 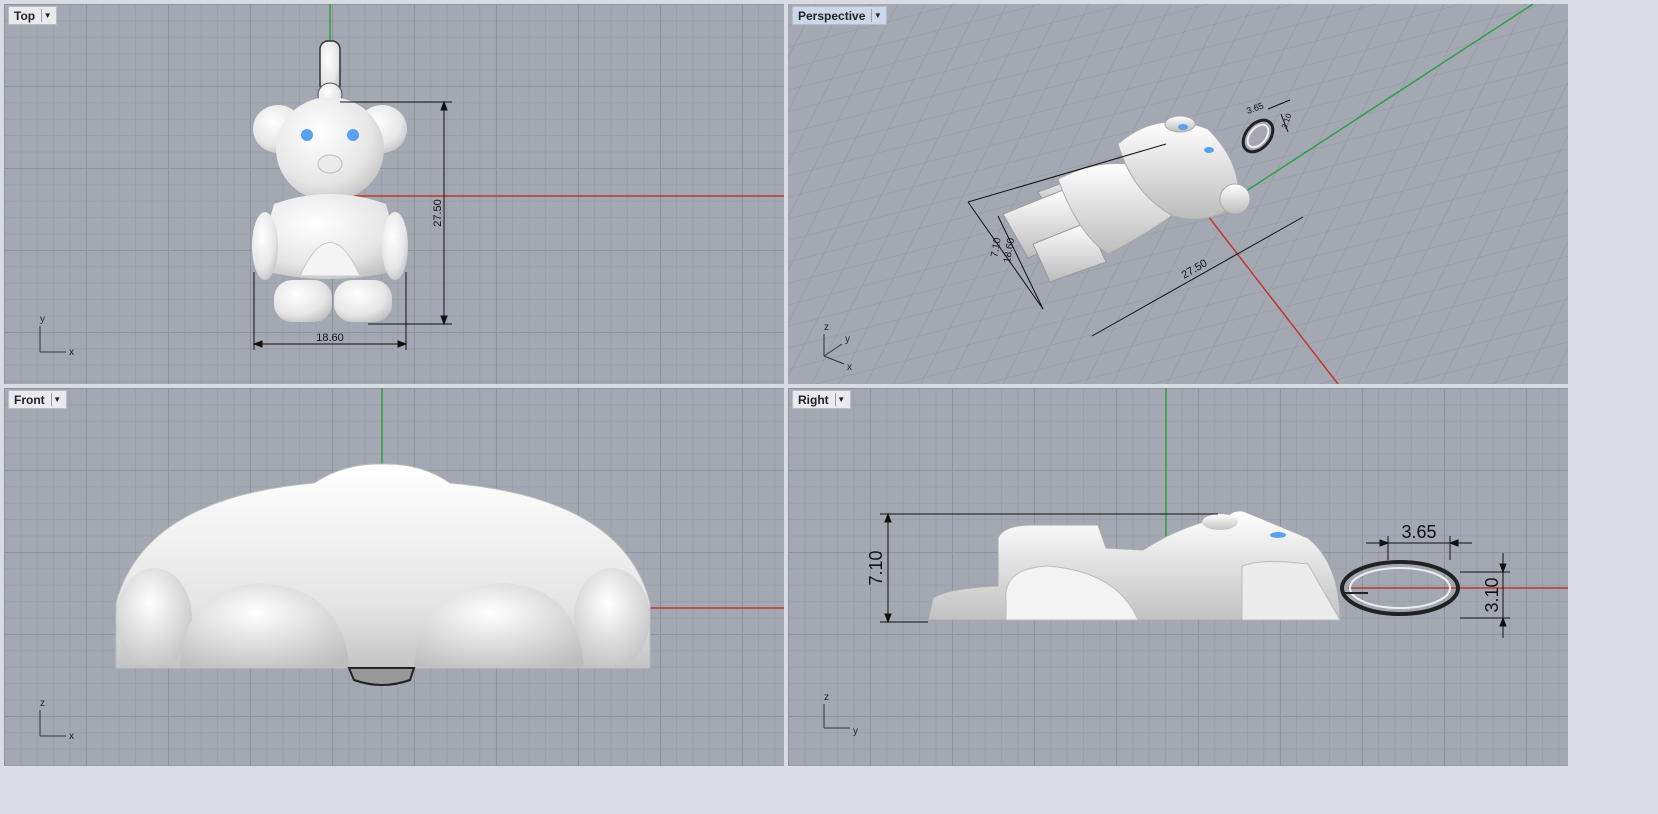 What do you see at coordinates (42, 319) in the screenshot?
I see `axis-a: y` at bounding box center [42, 319].